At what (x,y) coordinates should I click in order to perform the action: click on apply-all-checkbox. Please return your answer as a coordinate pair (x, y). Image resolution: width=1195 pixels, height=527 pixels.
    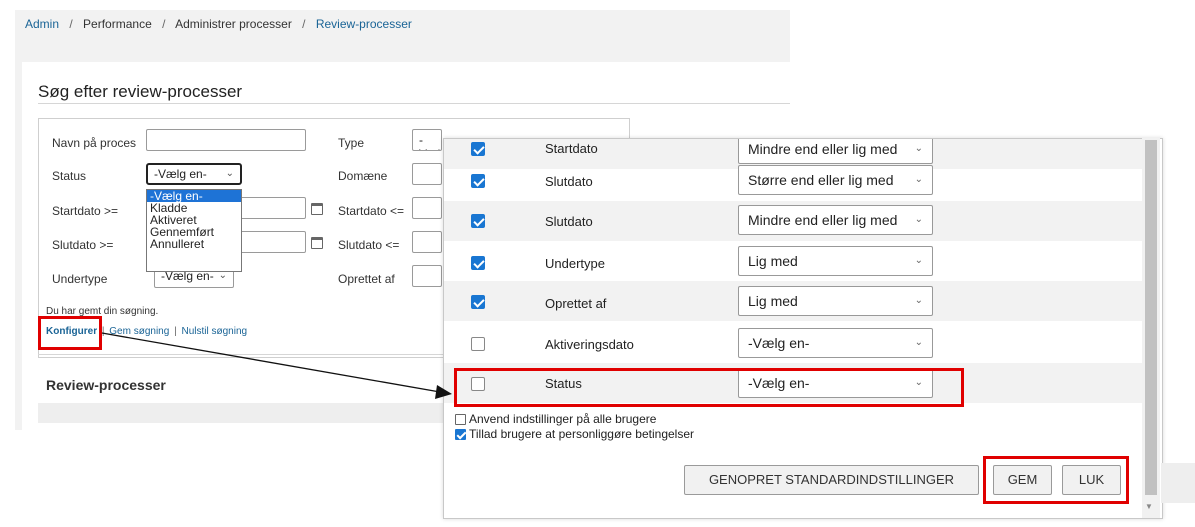
    Looking at the image, I should click on (460, 419).